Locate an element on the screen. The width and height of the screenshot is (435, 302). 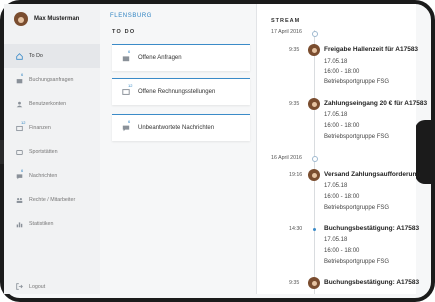
chart-icon is located at coordinates (19, 224).